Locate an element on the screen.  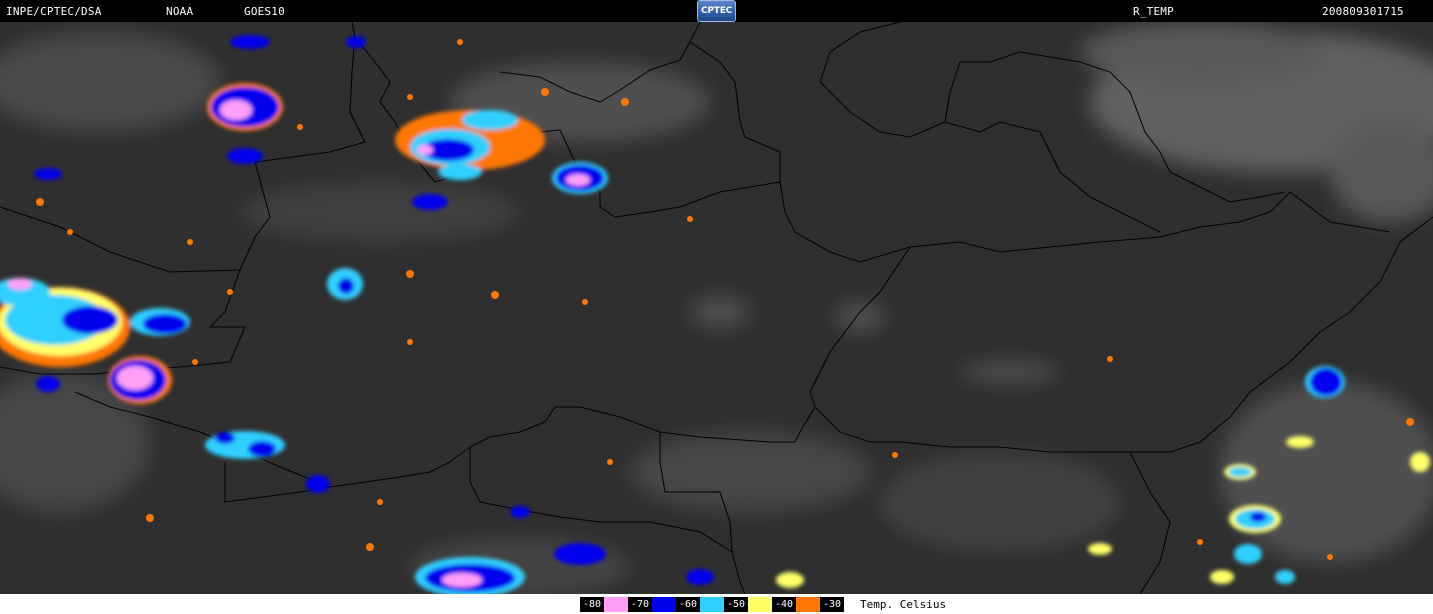
legend-label: -50 is located at coordinates (736, 604).